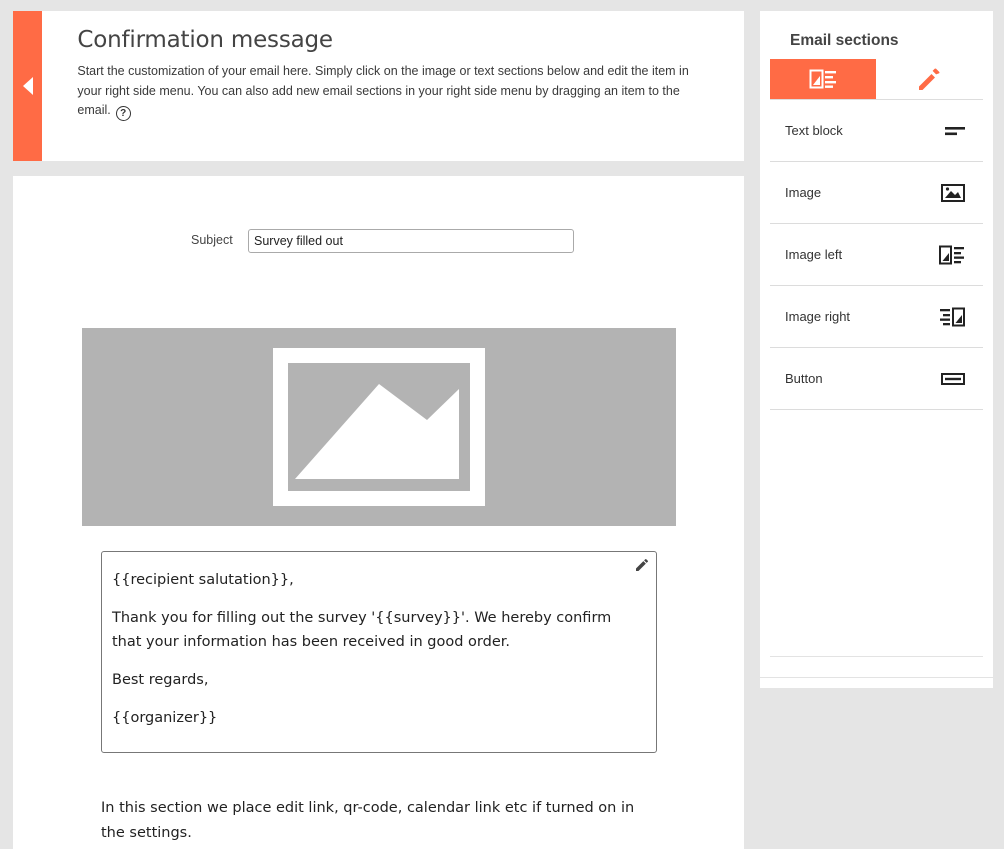  I want to click on section-item-label: Image, so click(803, 192).